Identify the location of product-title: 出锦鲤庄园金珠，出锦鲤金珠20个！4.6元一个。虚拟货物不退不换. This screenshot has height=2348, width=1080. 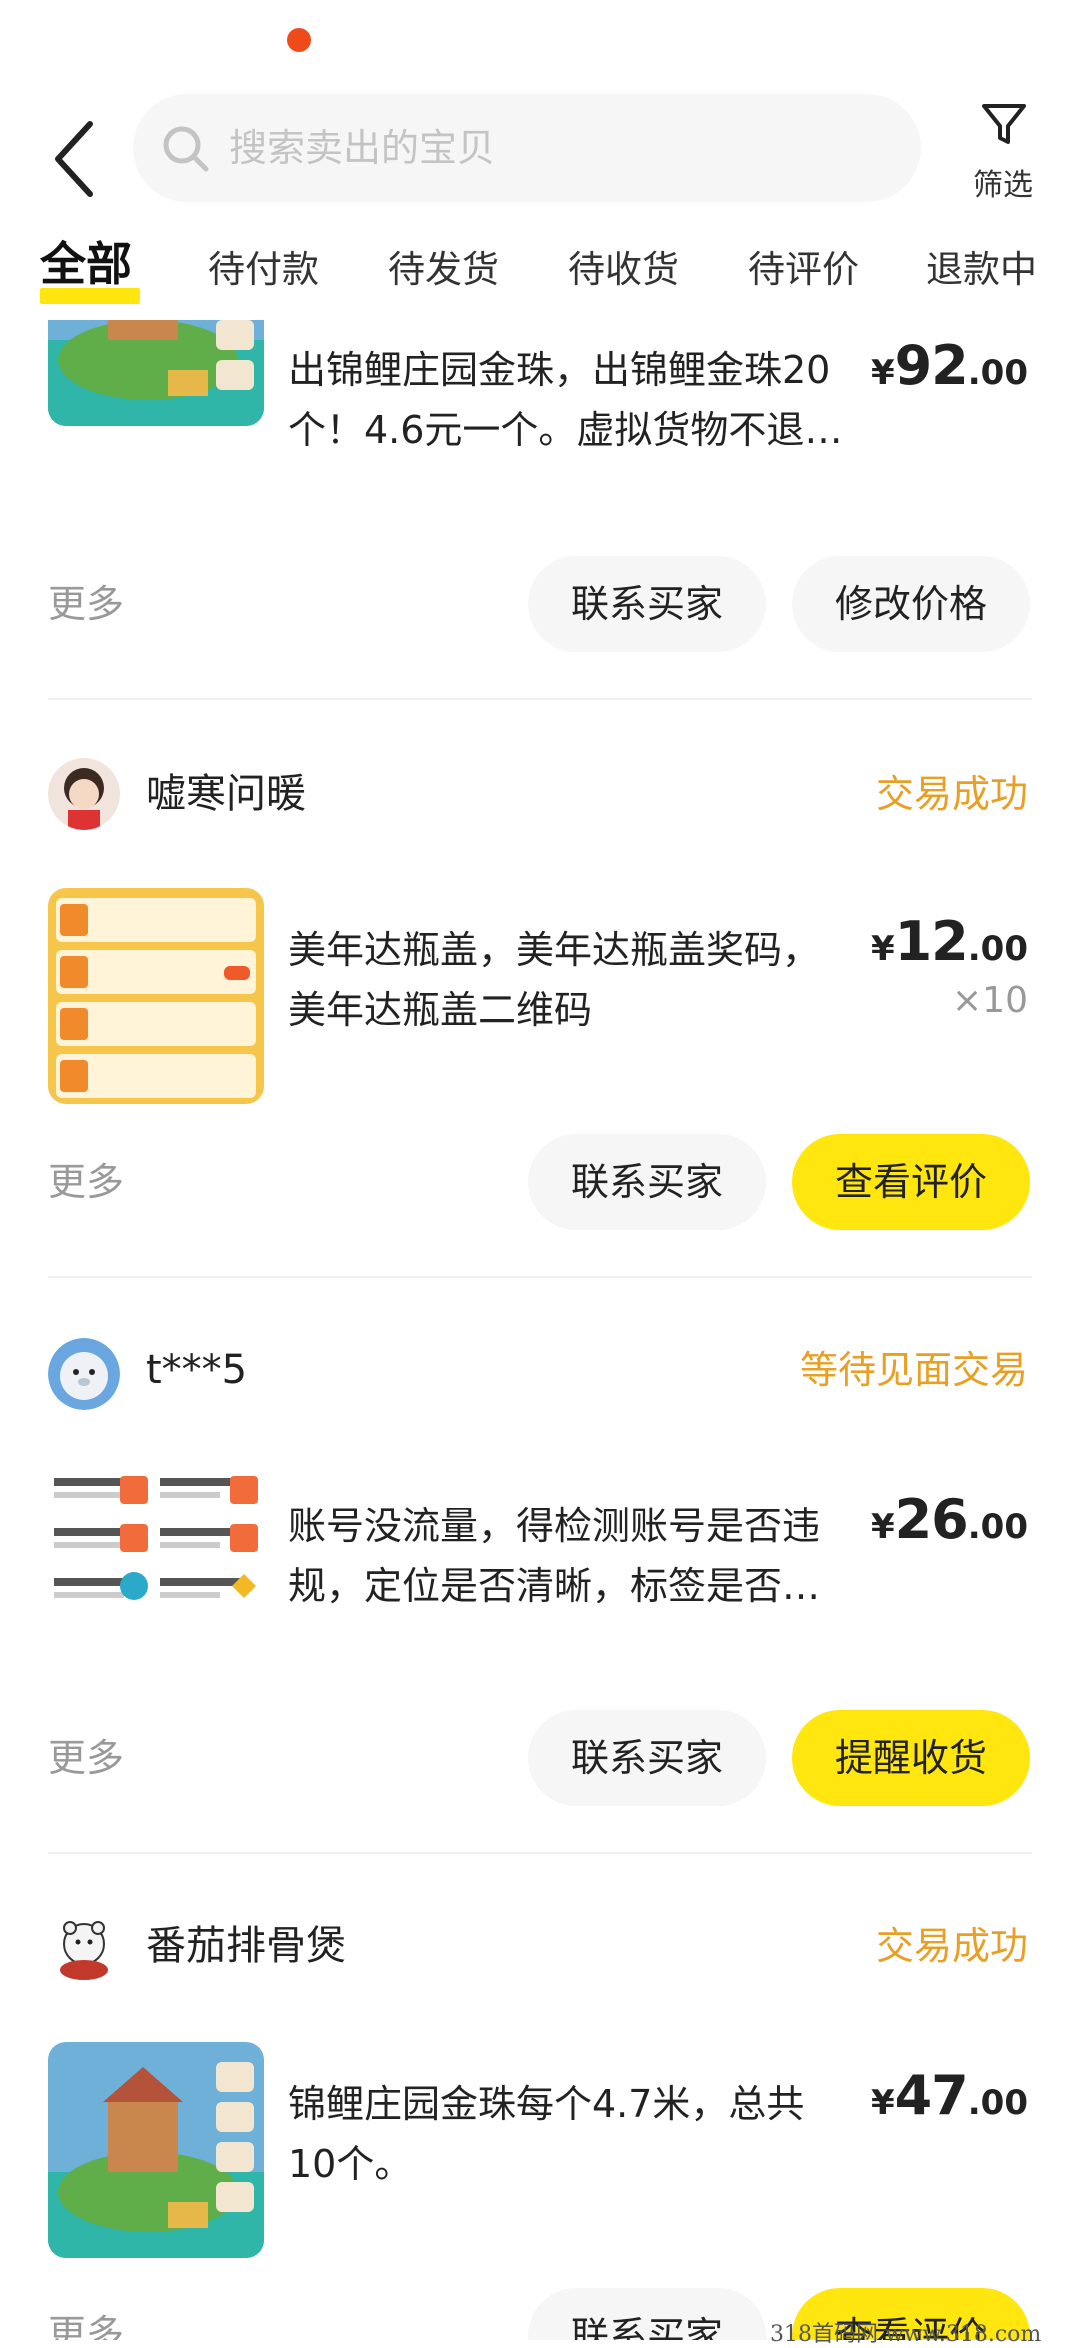
(568, 400).